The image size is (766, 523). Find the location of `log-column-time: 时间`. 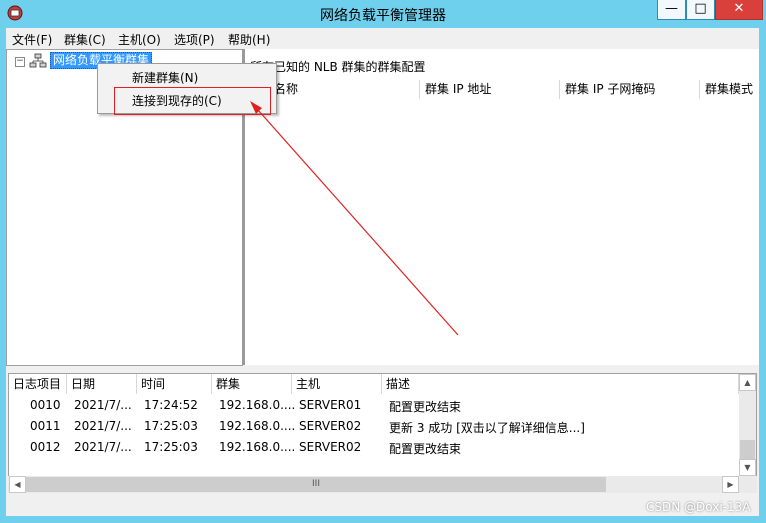

log-column-time: 时间 is located at coordinates (174, 384).